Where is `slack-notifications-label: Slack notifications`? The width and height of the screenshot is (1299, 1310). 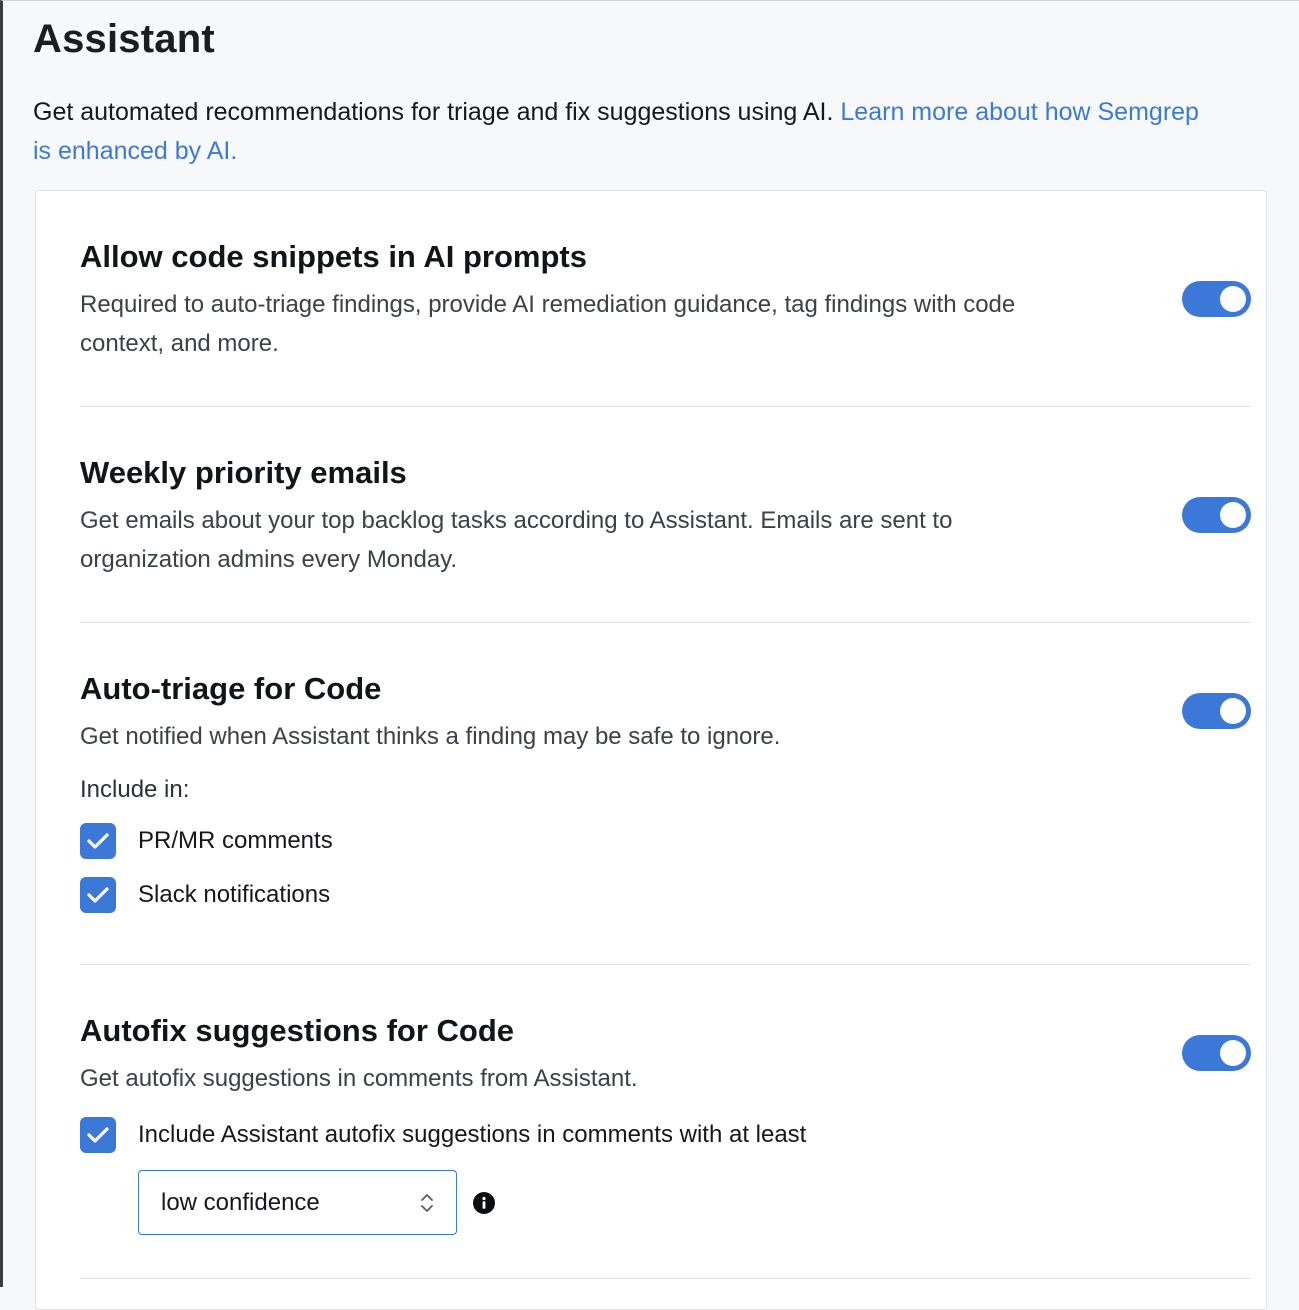 slack-notifications-label: Slack notifications is located at coordinates (234, 894).